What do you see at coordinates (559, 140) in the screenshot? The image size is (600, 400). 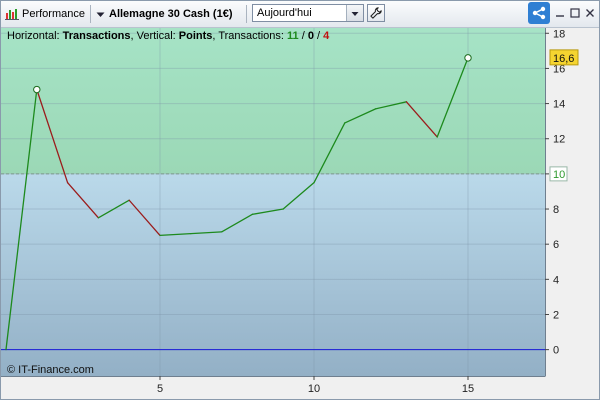 I see `y-tick-label: 12` at bounding box center [559, 140].